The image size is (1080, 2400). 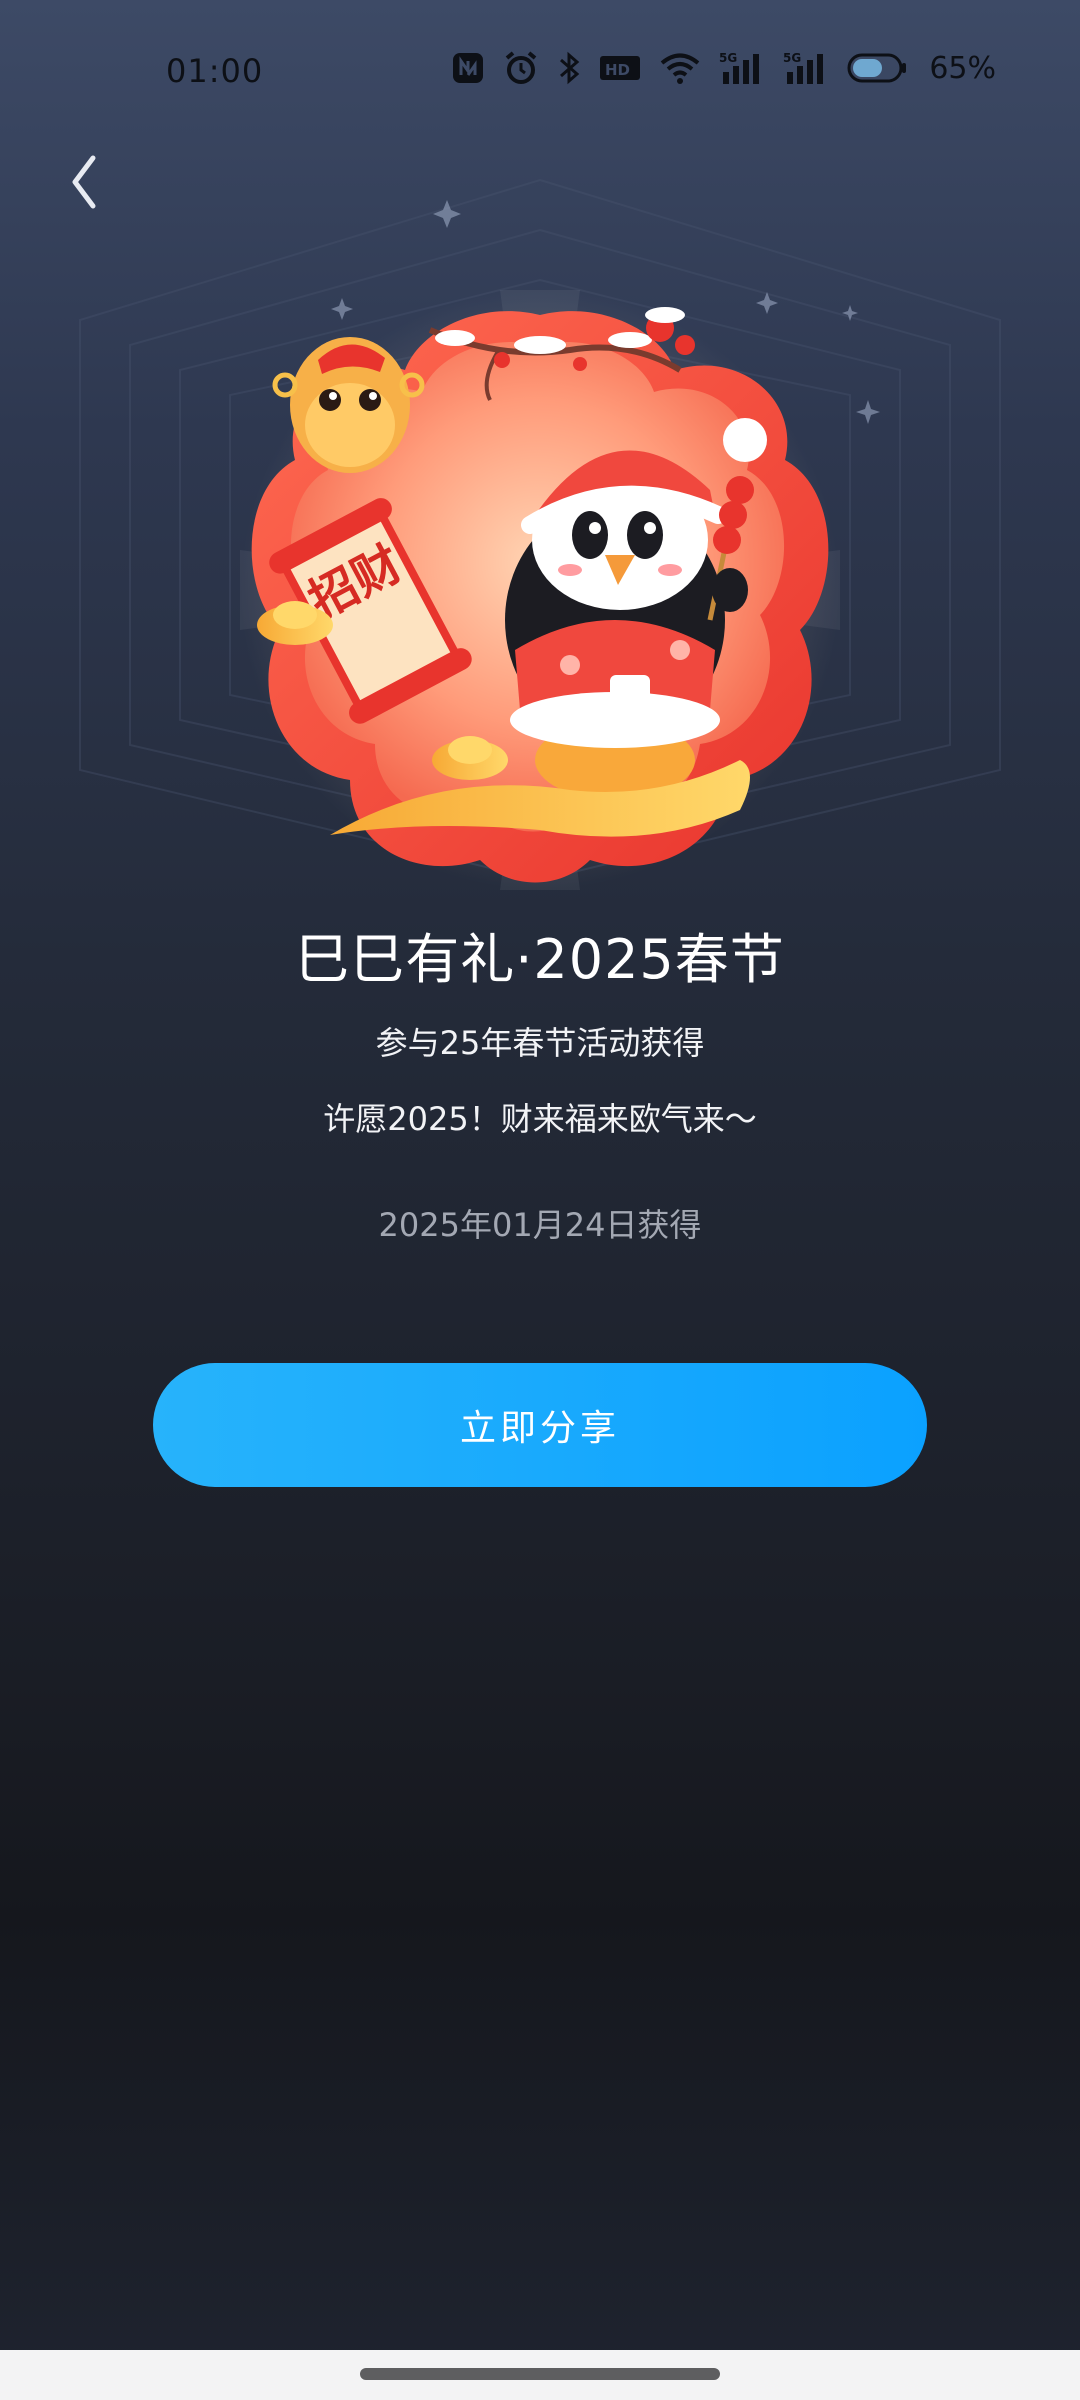 What do you see at coordinates (540, 1425) in the screenshot?
I see `share-button: 立即分享` at bounding box center [540, 1425].